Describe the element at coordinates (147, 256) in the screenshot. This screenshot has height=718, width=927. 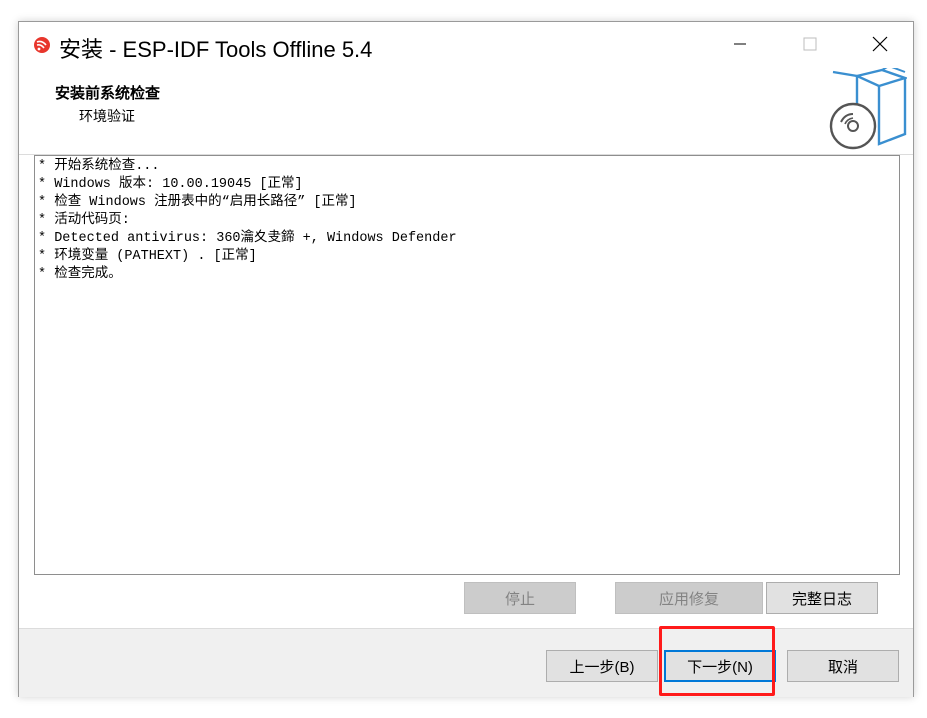
I see `log-line: * 环境变量 (PATHEXT) . [正常]` at that location.